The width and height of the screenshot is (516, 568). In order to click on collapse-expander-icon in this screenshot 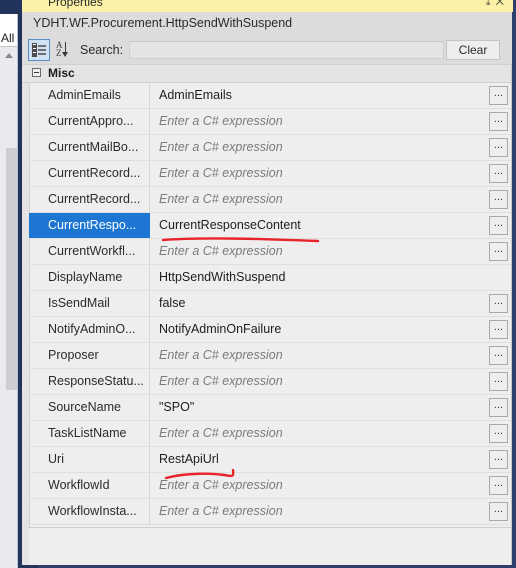, I will do `click(36, 72)`.